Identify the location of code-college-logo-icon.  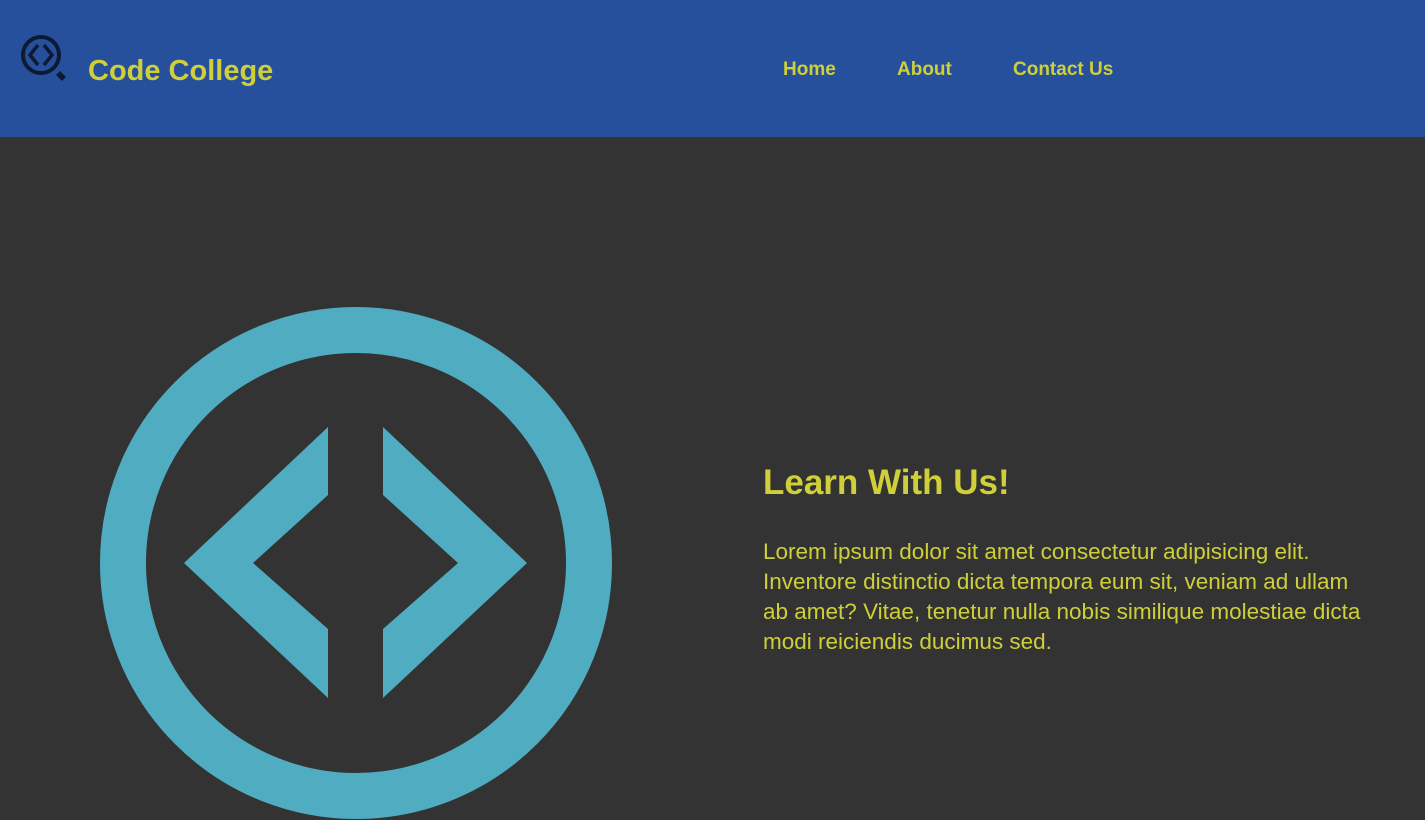
(45, 58).